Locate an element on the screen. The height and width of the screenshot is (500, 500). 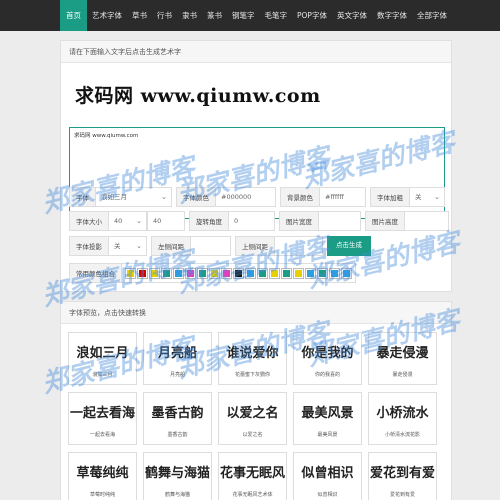
font-caption: 浪如三月 is located at coordinates (102, 375).